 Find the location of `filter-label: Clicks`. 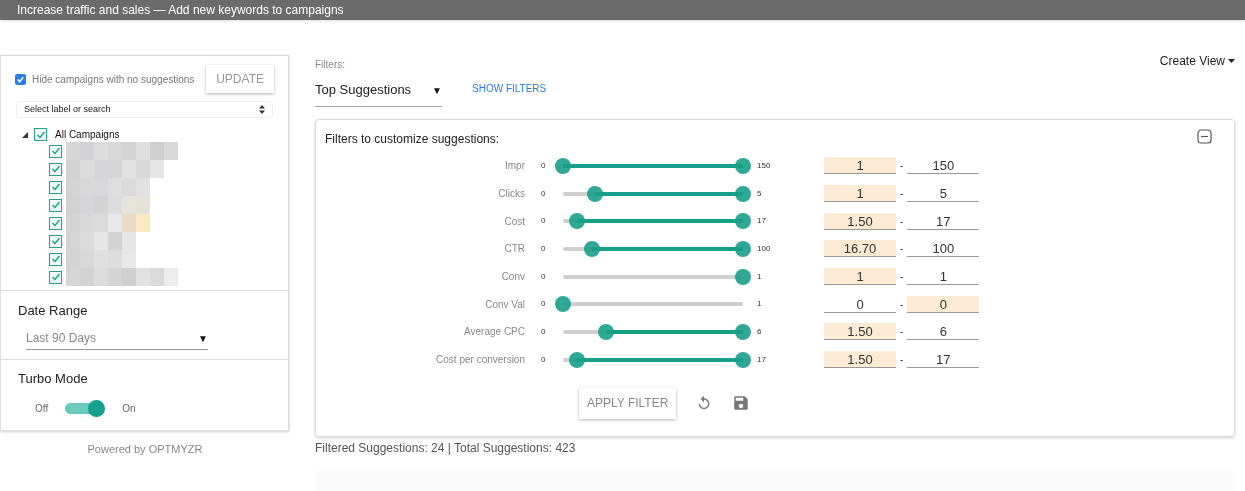

filter-label: Clicks is located at coordinates (511, 194).